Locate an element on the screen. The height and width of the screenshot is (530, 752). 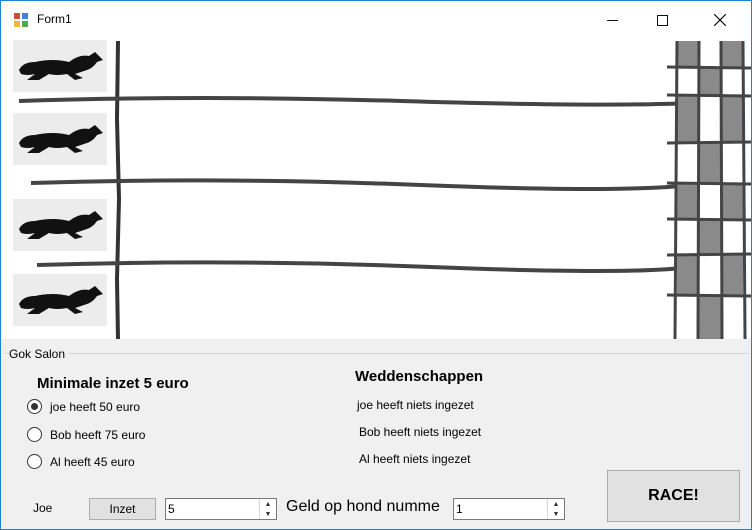
group-label: Gok Salon is located at coordinates (39, 354).